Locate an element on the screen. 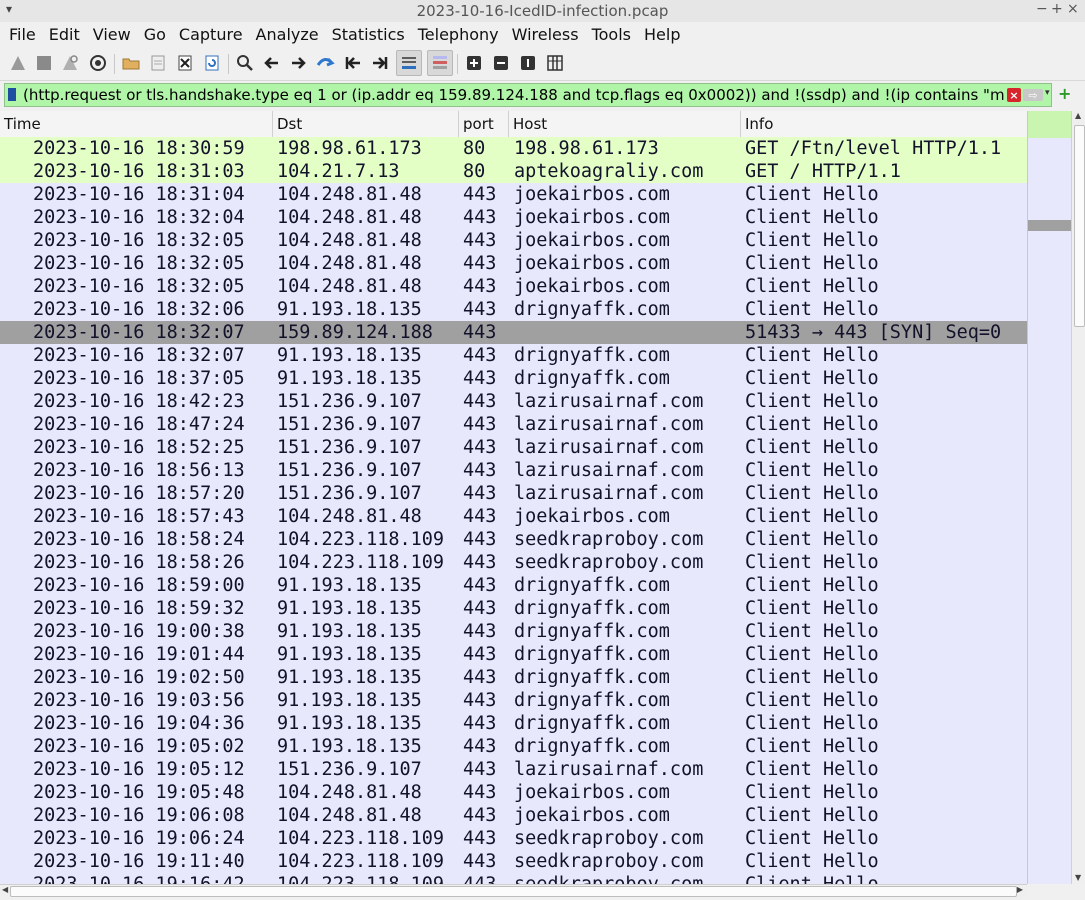  close-file-icon is located at coordinates (185, 63).